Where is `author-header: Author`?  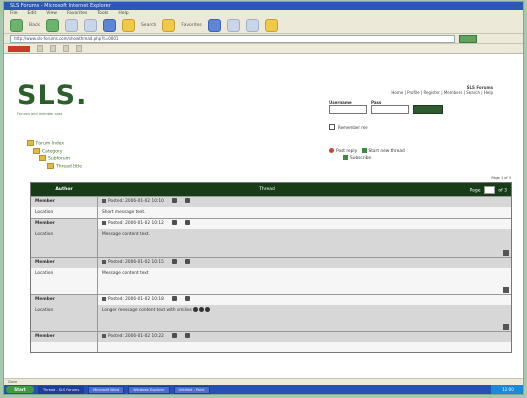
author-header: Author is located at coordinates (64, 189).